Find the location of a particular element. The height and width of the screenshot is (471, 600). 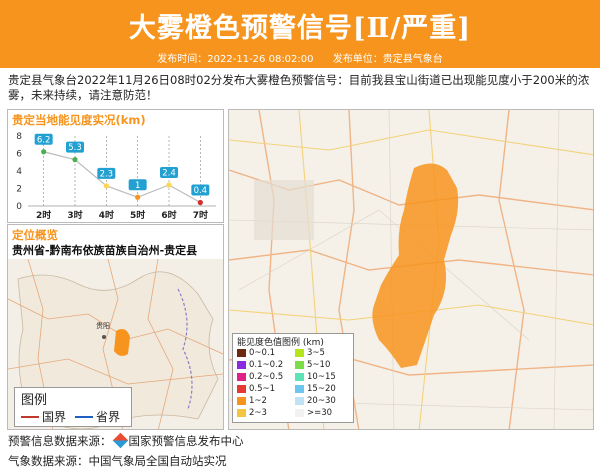

visibility-legend-item: 0~0.1 is located at coordinates (256, 353).